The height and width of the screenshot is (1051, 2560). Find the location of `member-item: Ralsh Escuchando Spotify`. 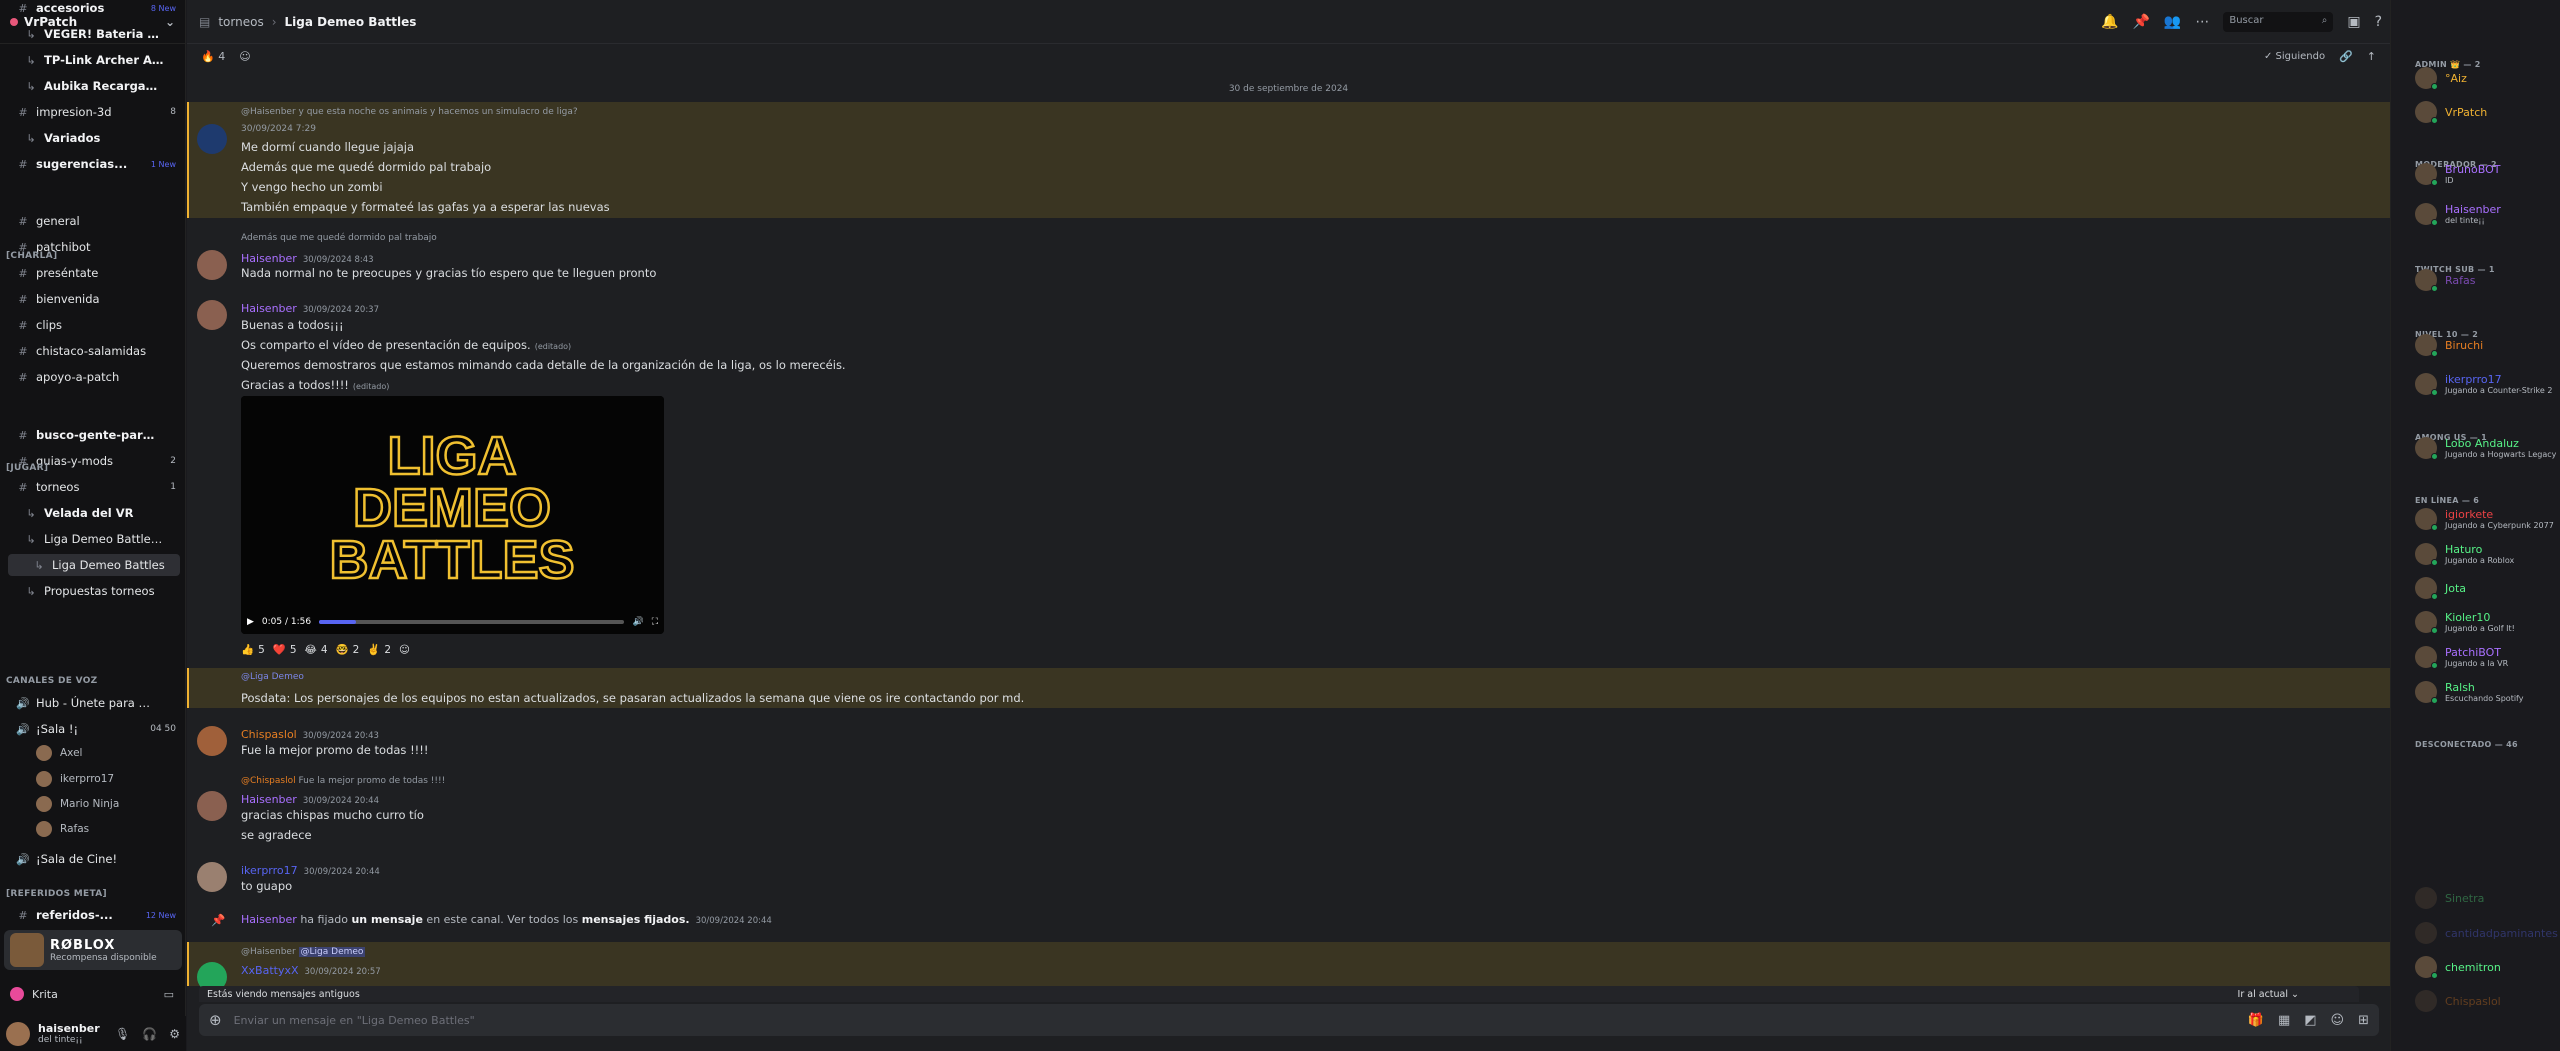

member-item: Ralsh Escuchando Spotify is located at coordinates (2487, 692).